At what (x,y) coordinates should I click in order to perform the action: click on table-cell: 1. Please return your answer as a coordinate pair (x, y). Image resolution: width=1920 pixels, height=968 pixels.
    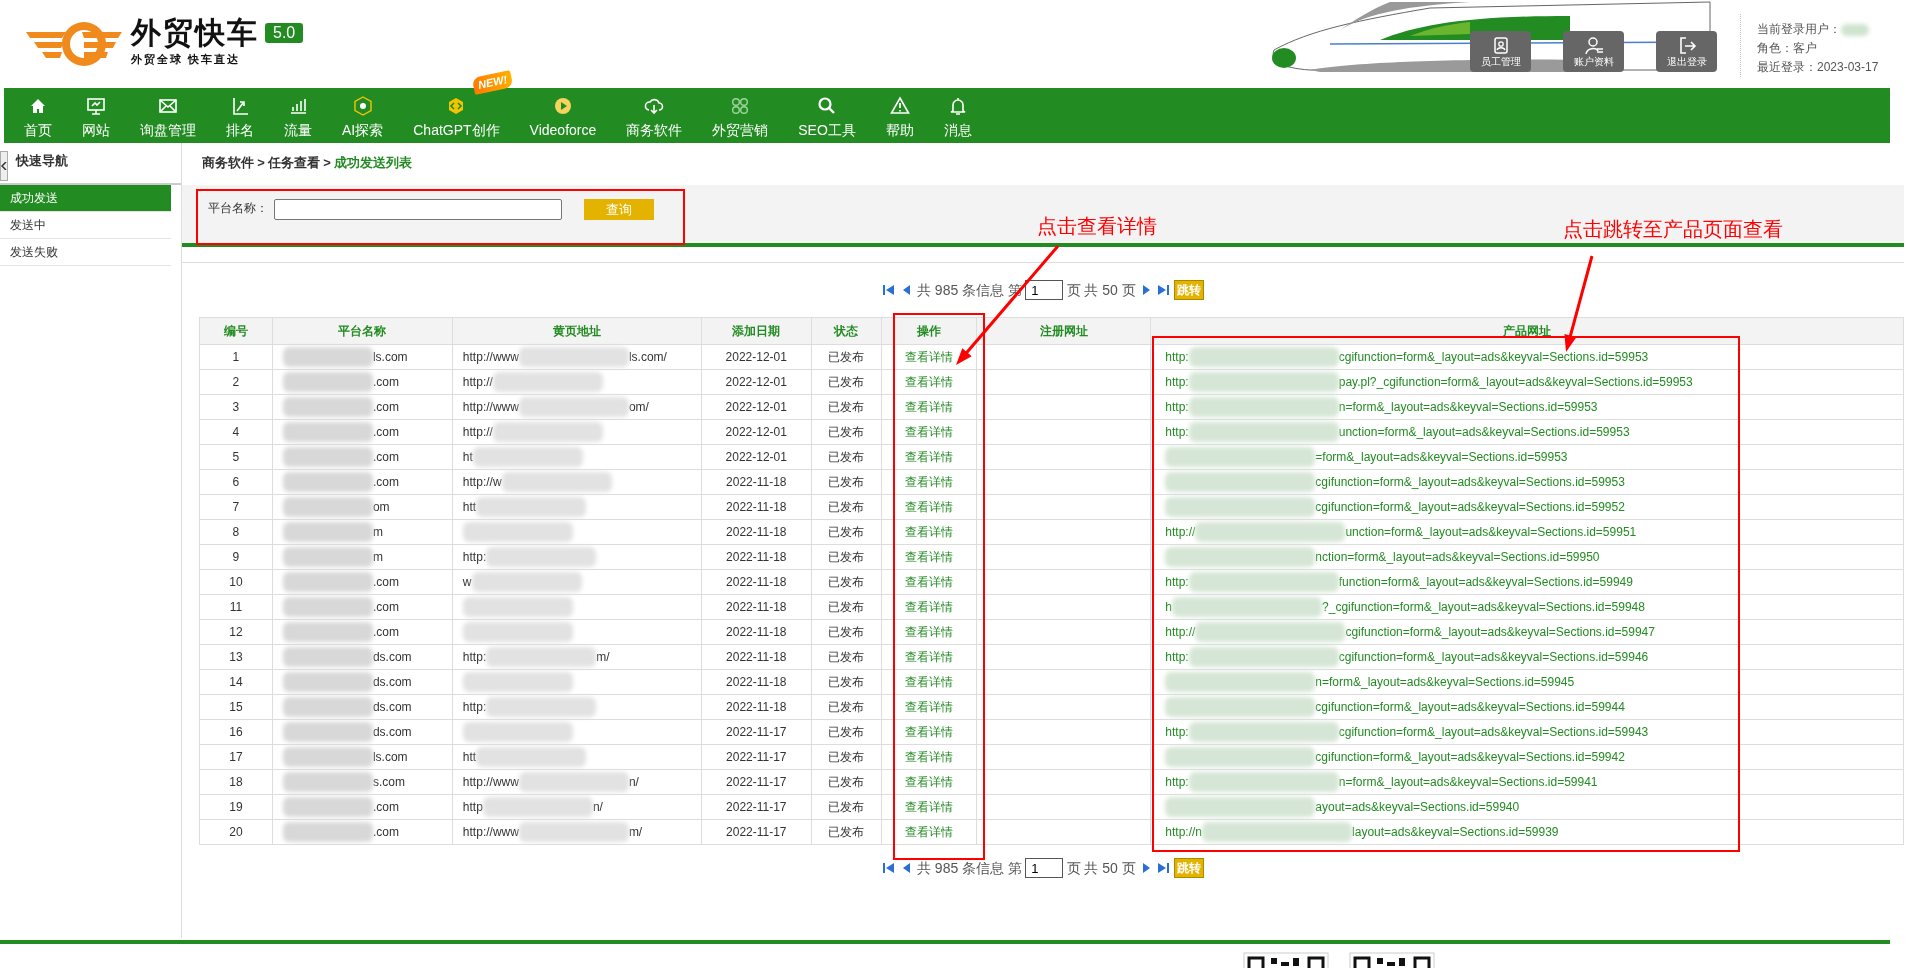
    Looking at the image, I should click on (236, 357).